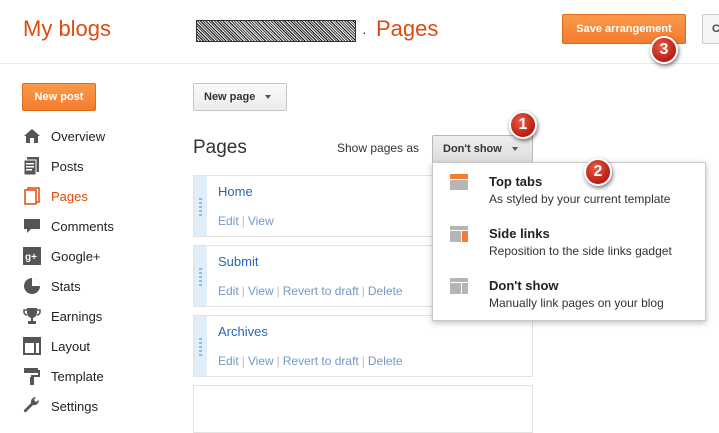 This screenshot has height=433, width=719. I want to click on blog-name-redacted, so click(276, 31).